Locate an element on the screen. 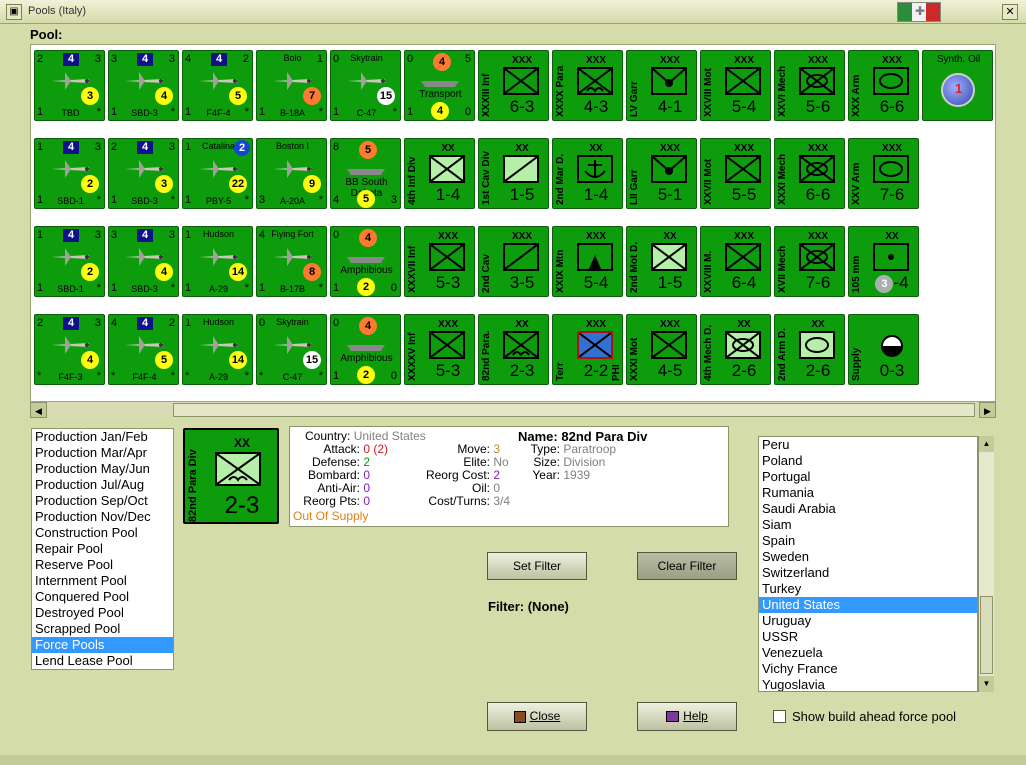 The width and height of the screenshot is (1026, 765). air-unit-counter: 4 Flying Fort 8 B-17B 1 * is located at coordinates (291, 261).